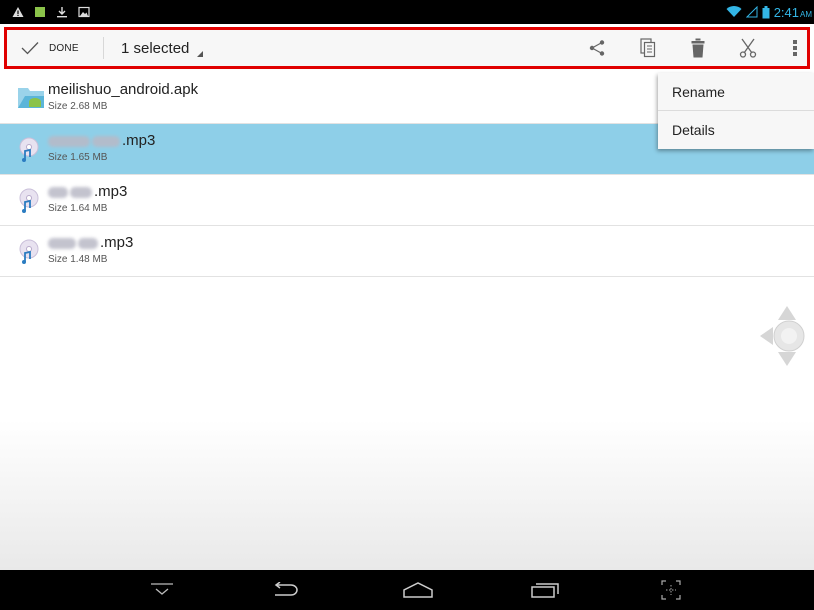 The width and height of the screenshot is (814, 610). I want to click on file-size: Size 2.68 MB, so click(78, 106).